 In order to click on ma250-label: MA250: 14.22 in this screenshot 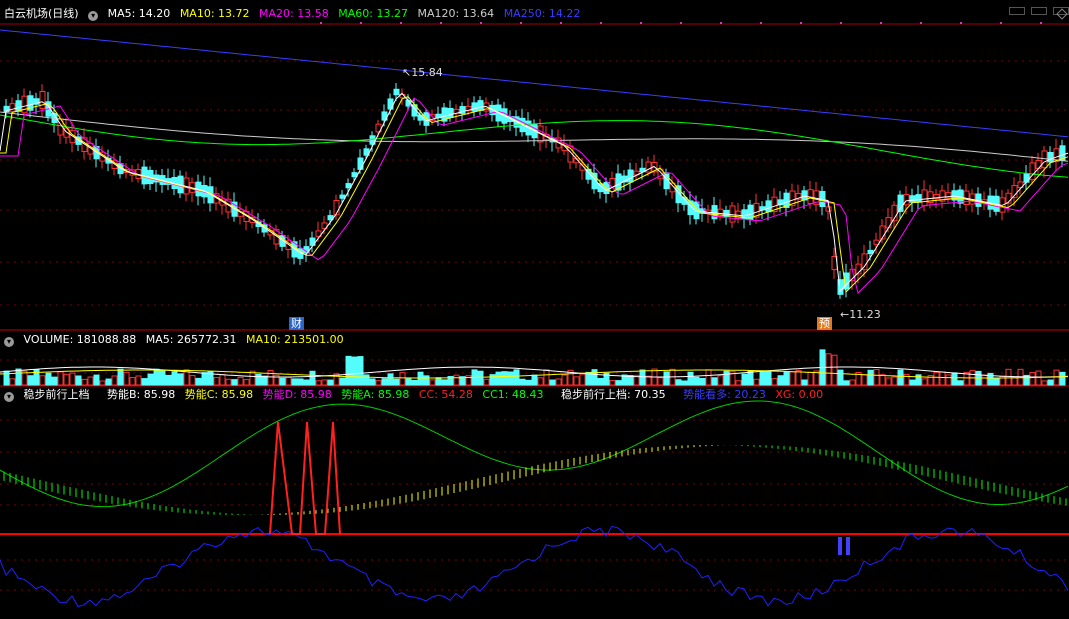, I will do `click(542, 13)`.